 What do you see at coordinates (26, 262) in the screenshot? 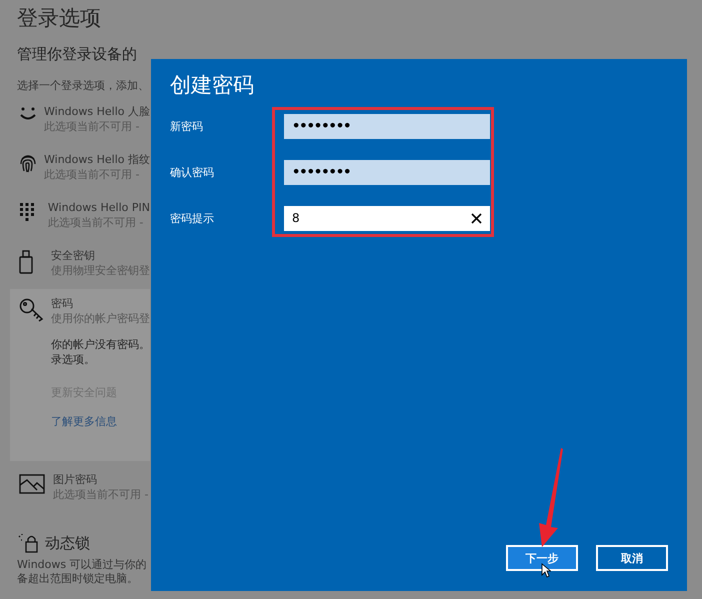
I see `usb-key-icon` at bounding box center [26, 262].